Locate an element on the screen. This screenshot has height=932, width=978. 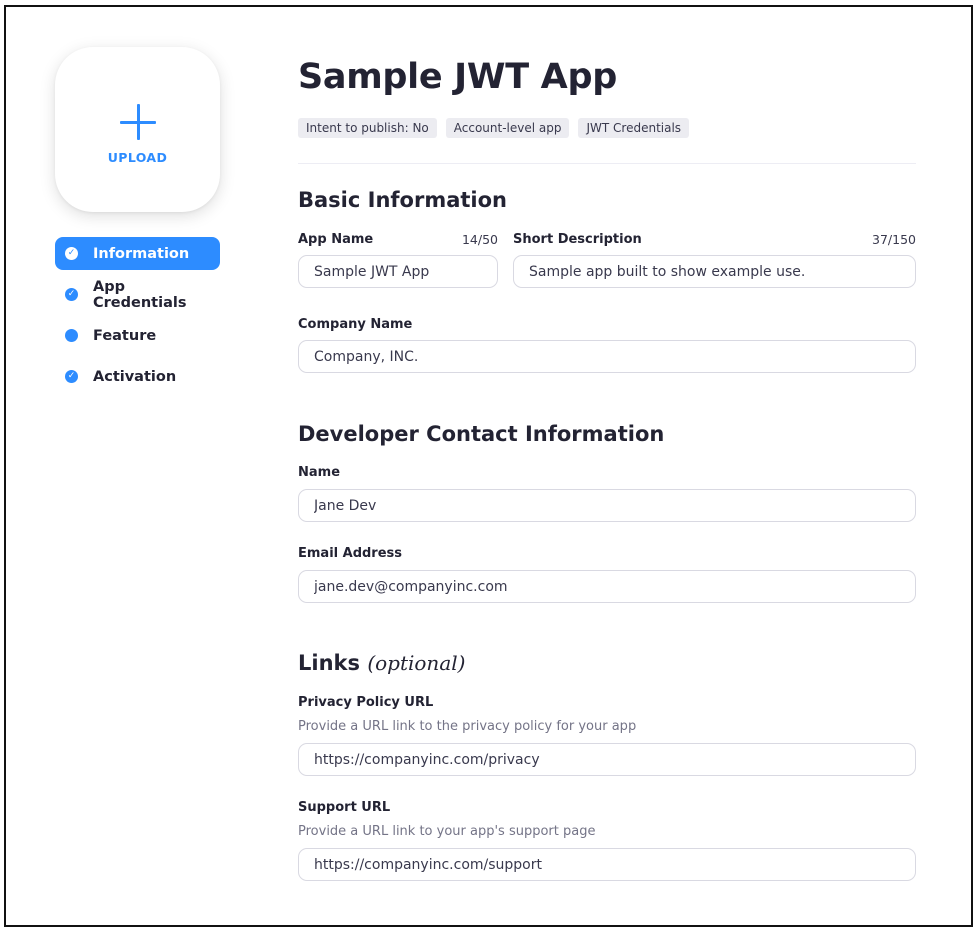
links-title: Links (optional) is located at coordinates (381, 663).